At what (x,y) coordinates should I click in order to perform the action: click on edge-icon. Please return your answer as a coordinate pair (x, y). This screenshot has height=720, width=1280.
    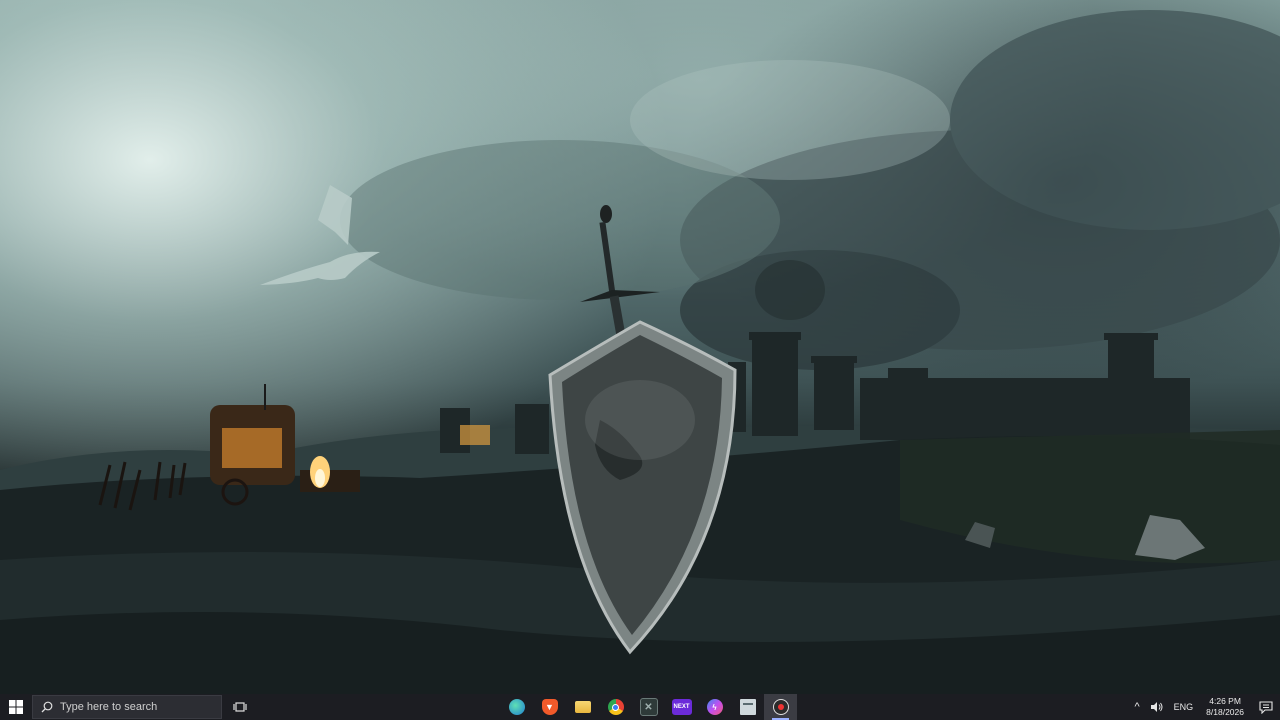
    Looking at the image, I should click on (516, 707).